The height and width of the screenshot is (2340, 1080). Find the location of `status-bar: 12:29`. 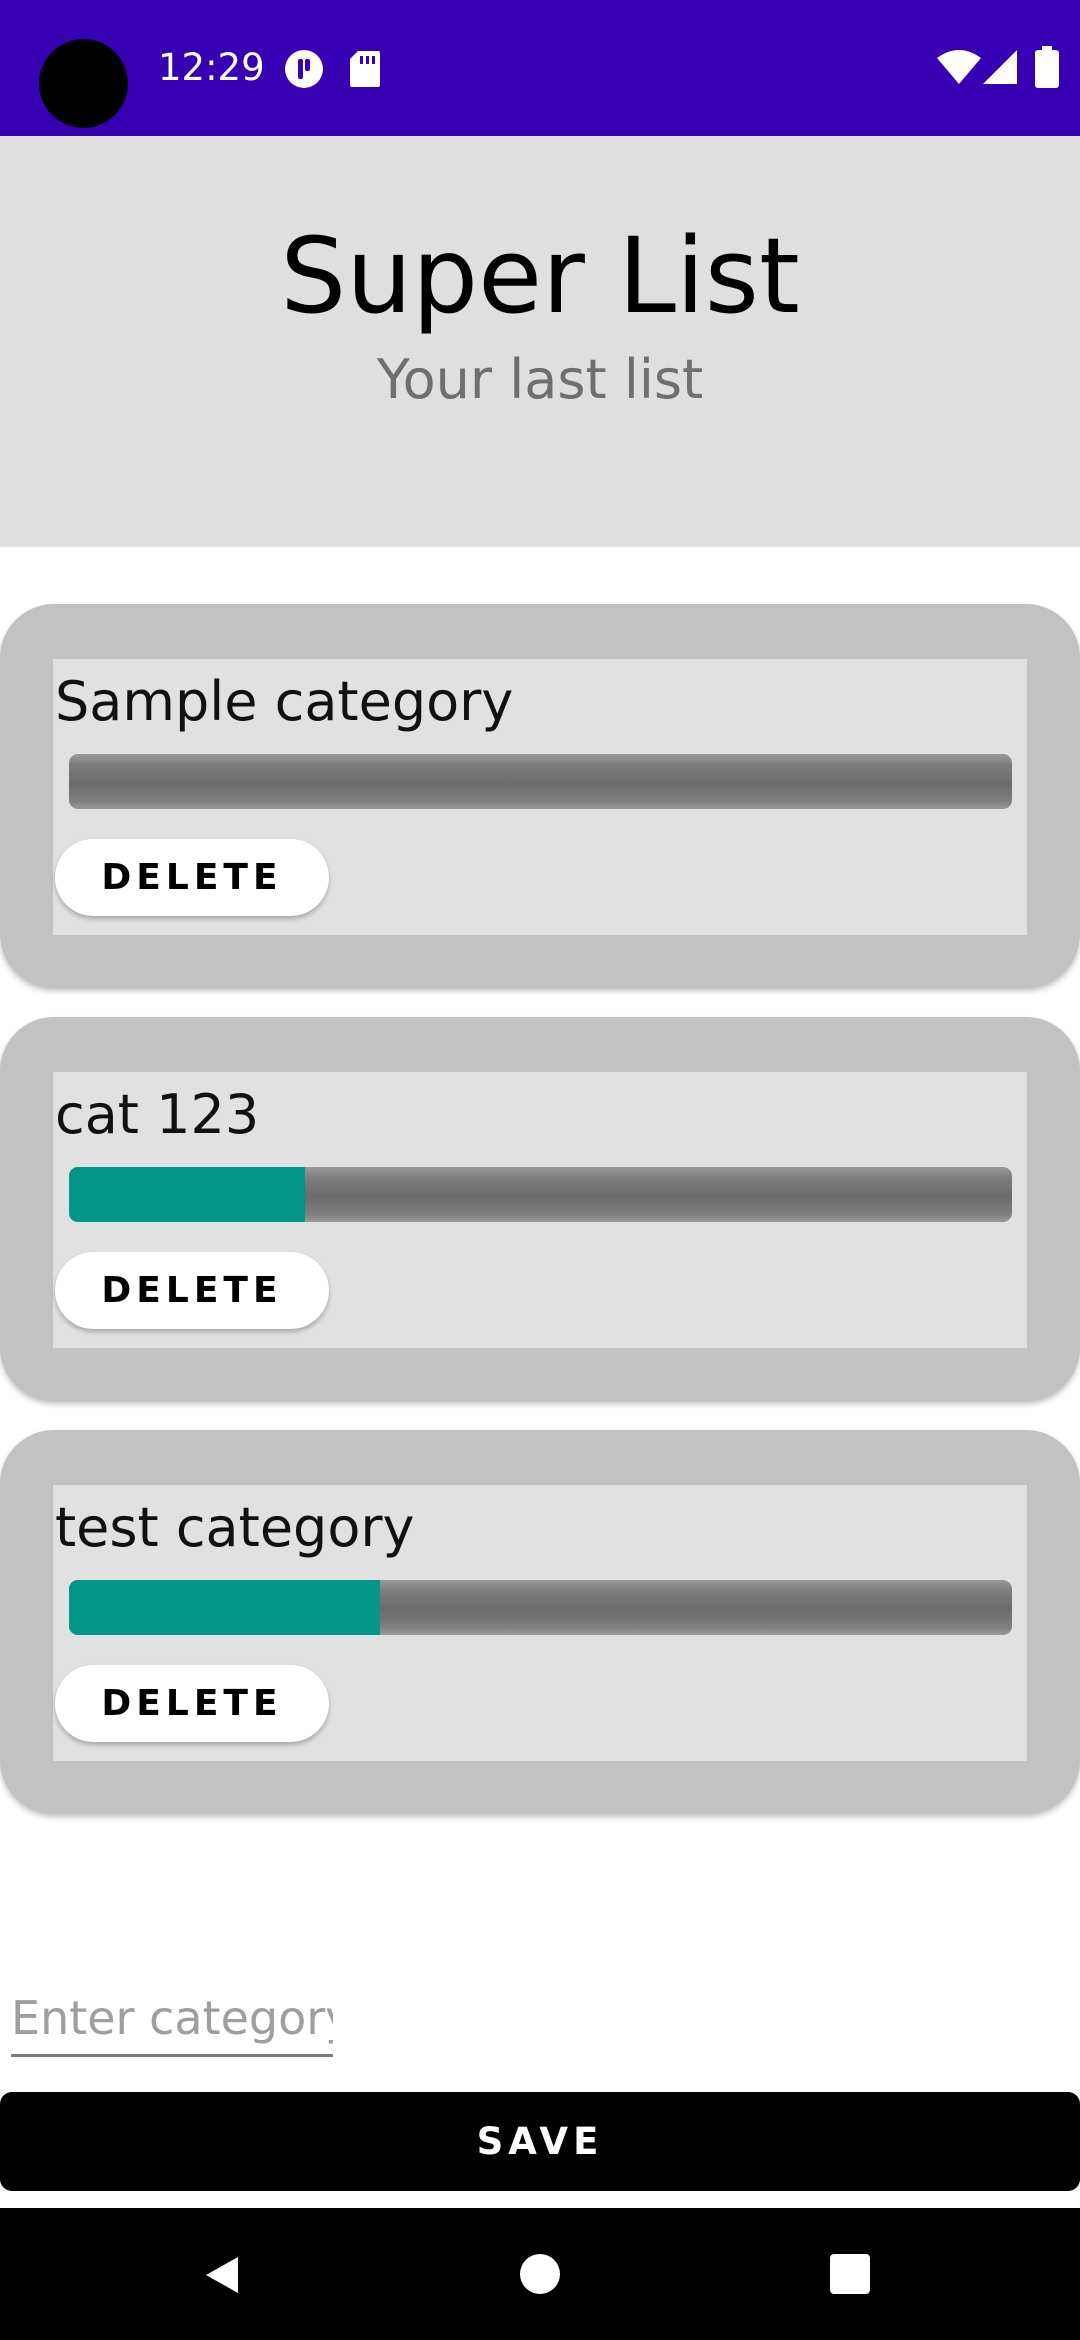

status-bar: 12:29 is located at coordinates (540, 68).